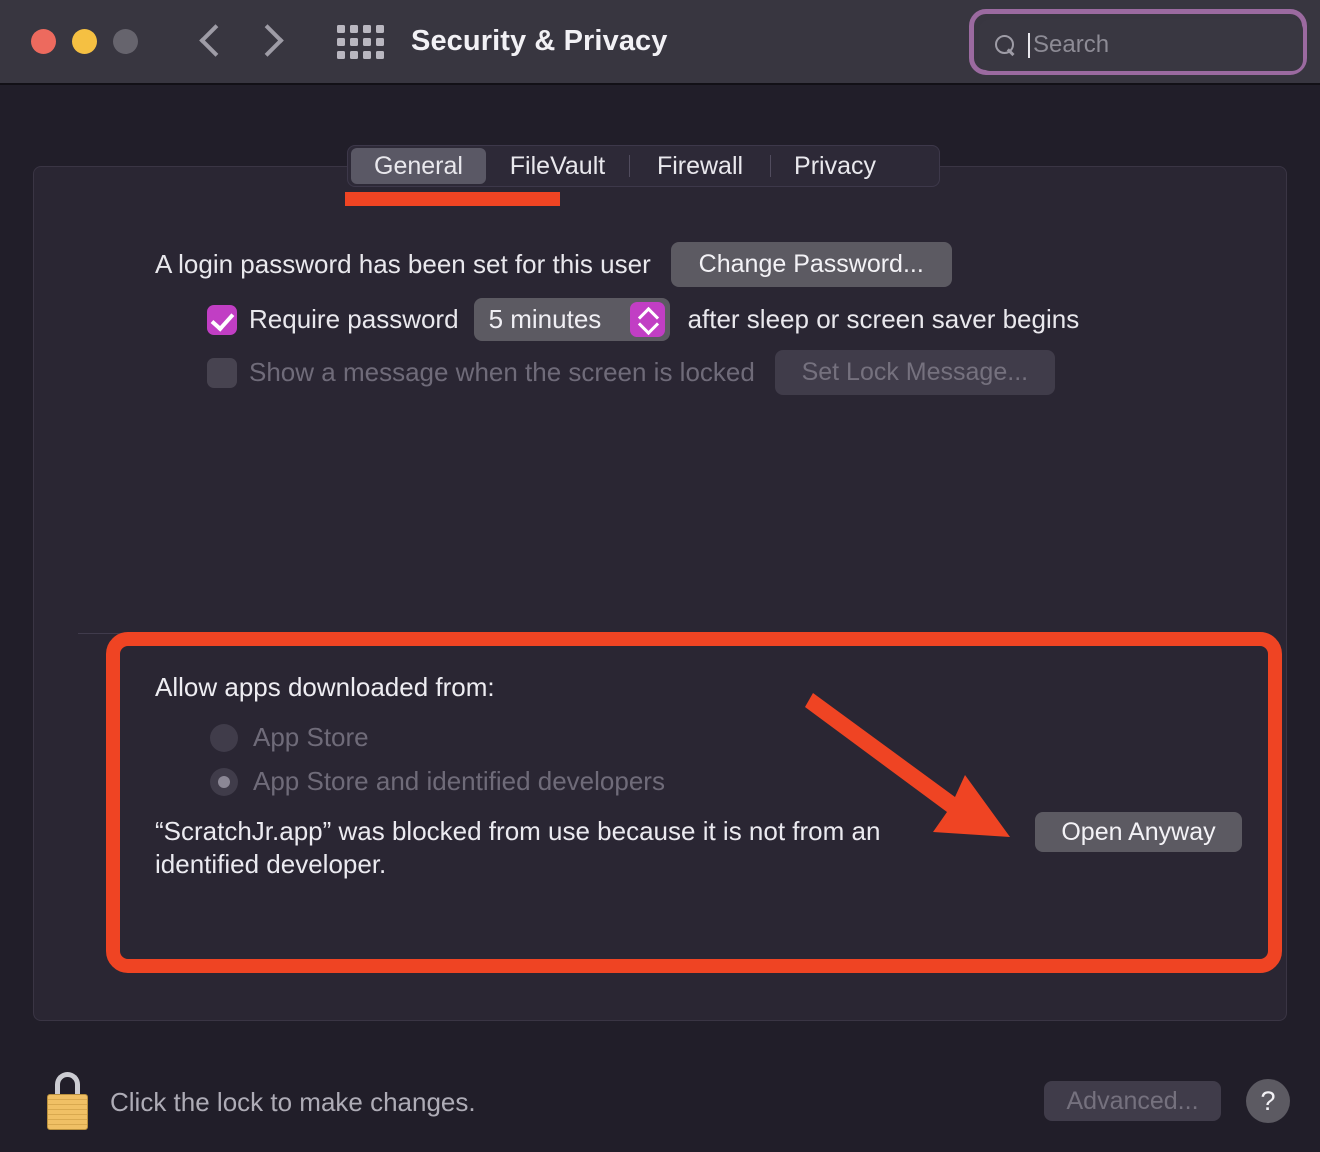 The height and width of the screenshot is (1152, 1320). I want to click on require-password-interval-value: 5 minutes, so click(545, 319).